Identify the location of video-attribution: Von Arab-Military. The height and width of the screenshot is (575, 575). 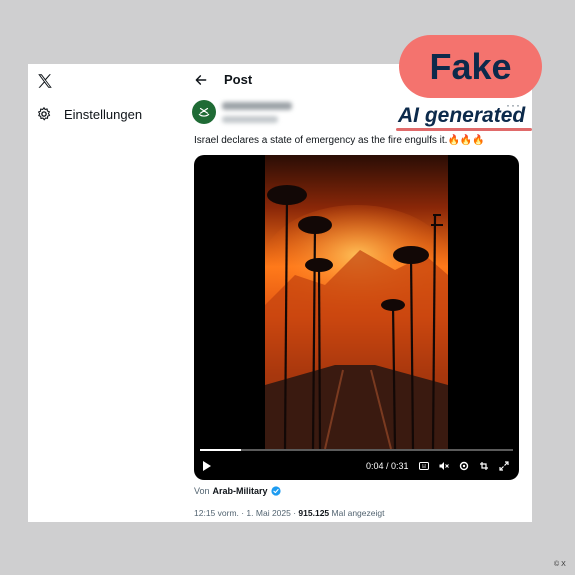
(237, 491).